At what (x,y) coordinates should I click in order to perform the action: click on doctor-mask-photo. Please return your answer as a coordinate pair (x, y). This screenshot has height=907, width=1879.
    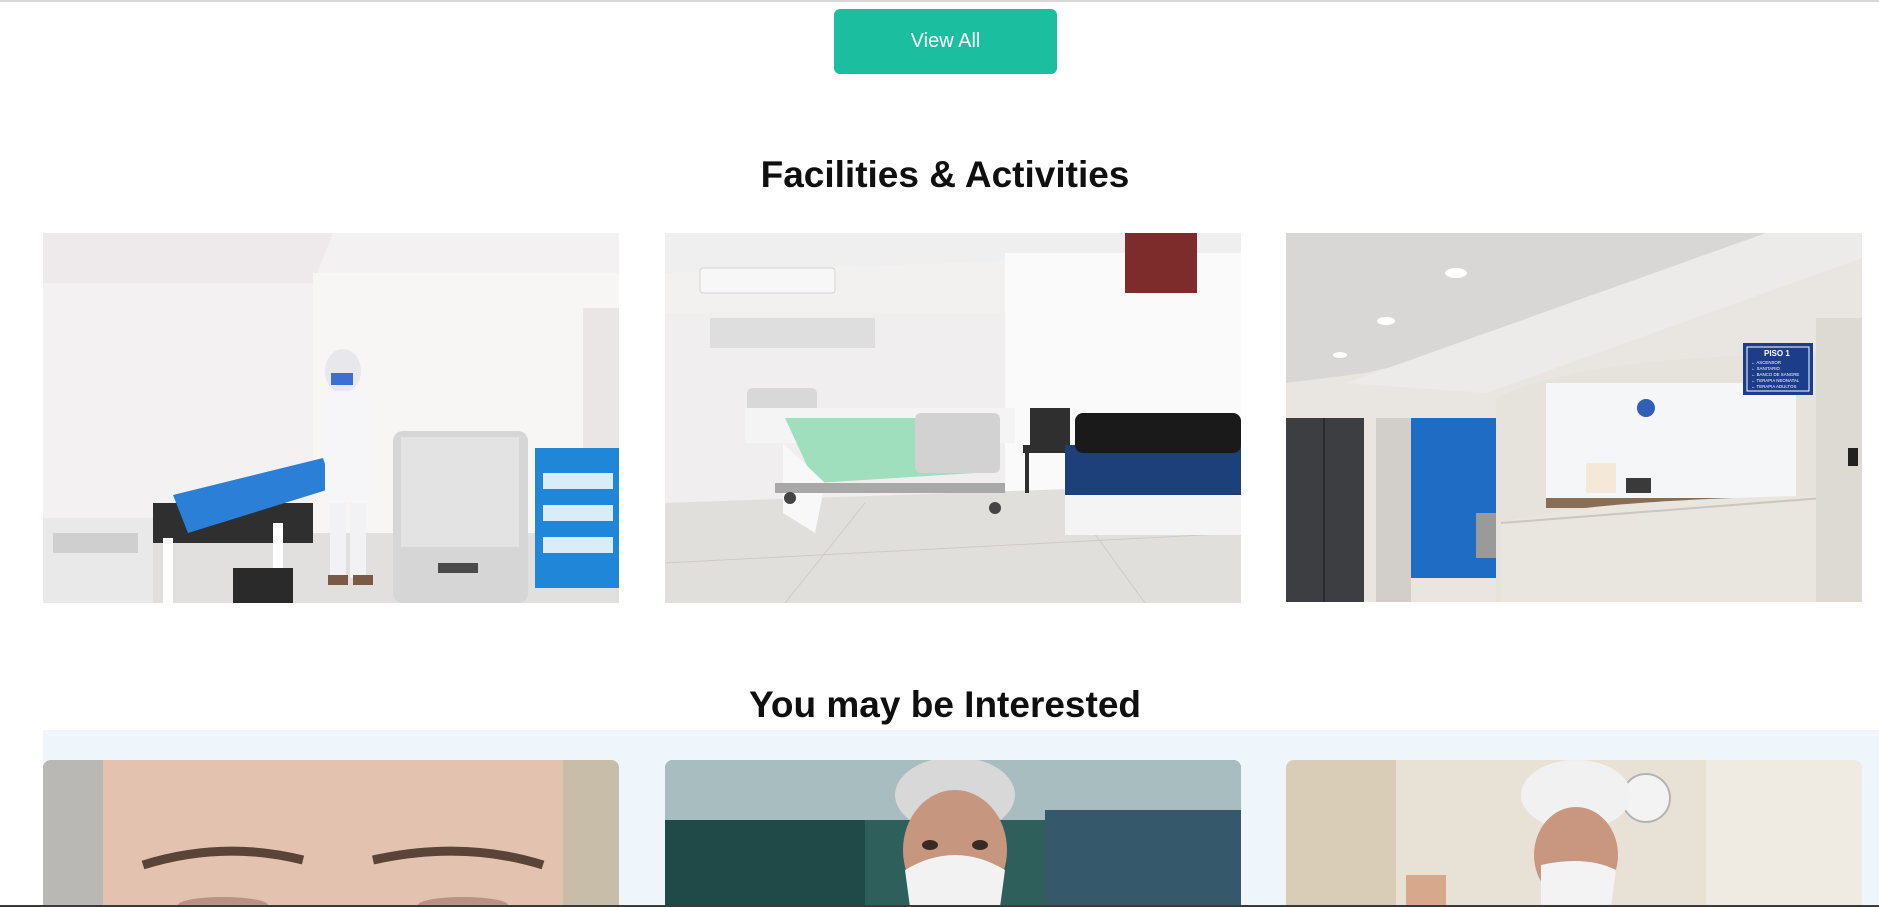
    Looking at the image, I should click on (953, 833).